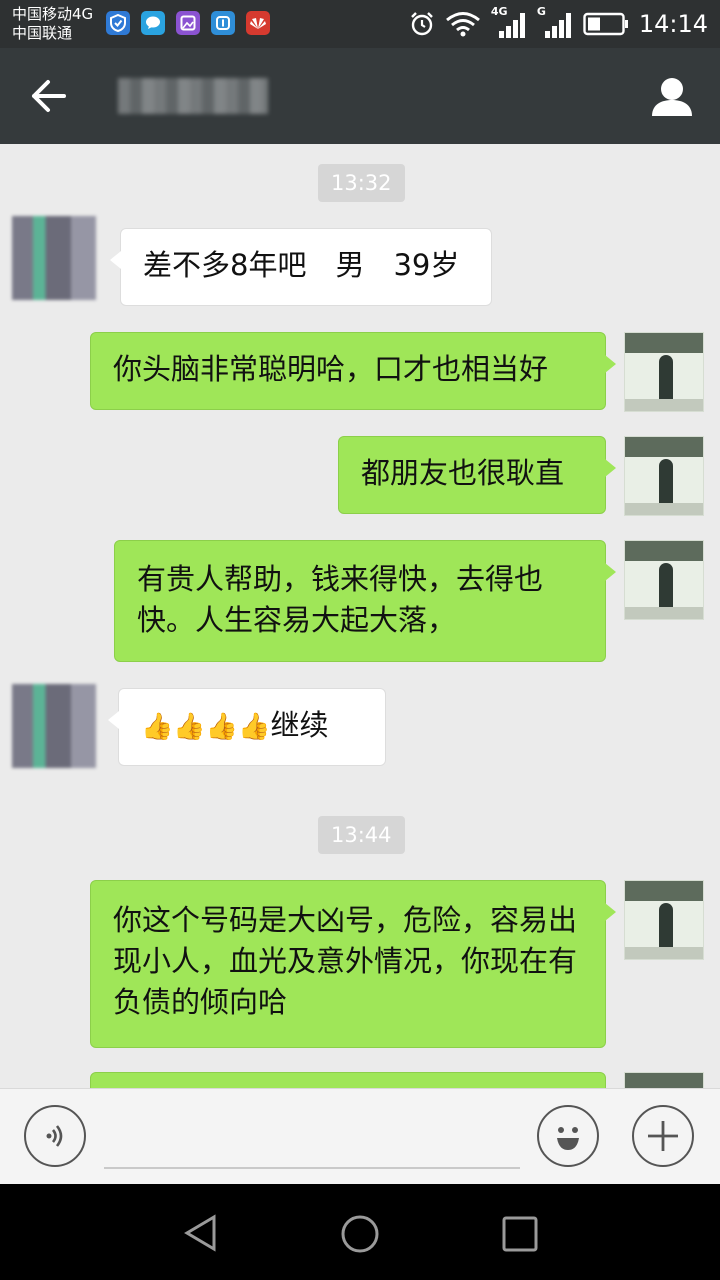  What do you see at coordinates (361, 183) in the screenshot?
I see `timestamp: 13:32` at bounding box center [361, 183].